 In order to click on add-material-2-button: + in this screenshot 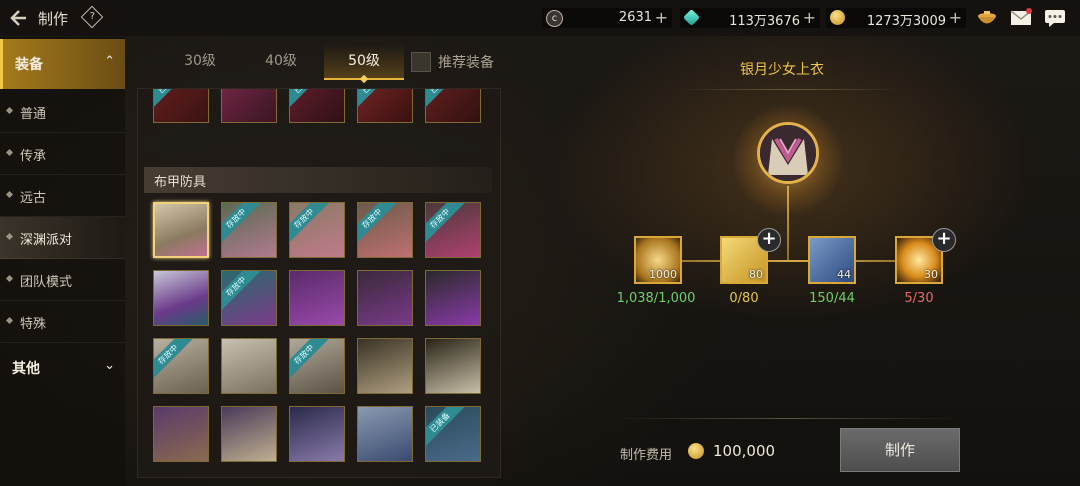, I will do `click(769, 240)`.